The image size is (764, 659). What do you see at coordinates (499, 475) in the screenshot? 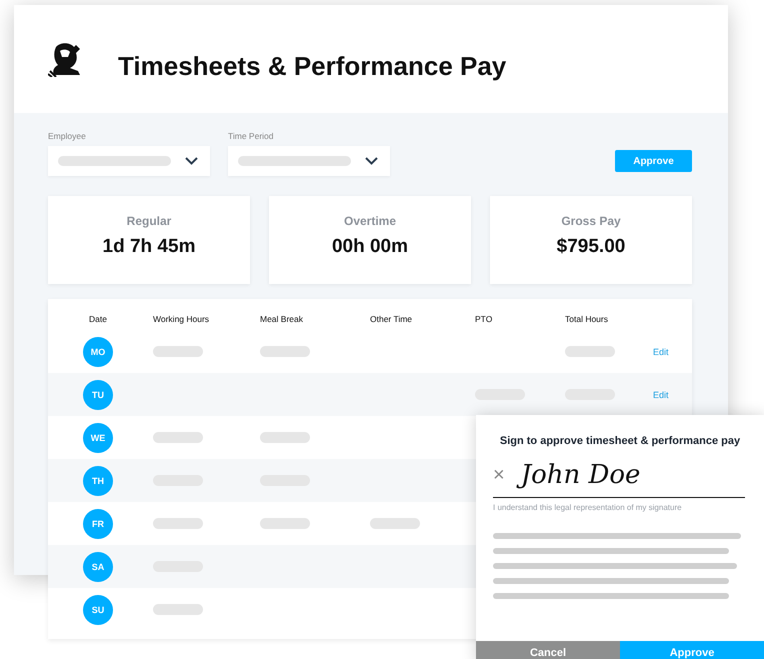
I see `clear-signature-button: ×` at bounding box center [499, 475].